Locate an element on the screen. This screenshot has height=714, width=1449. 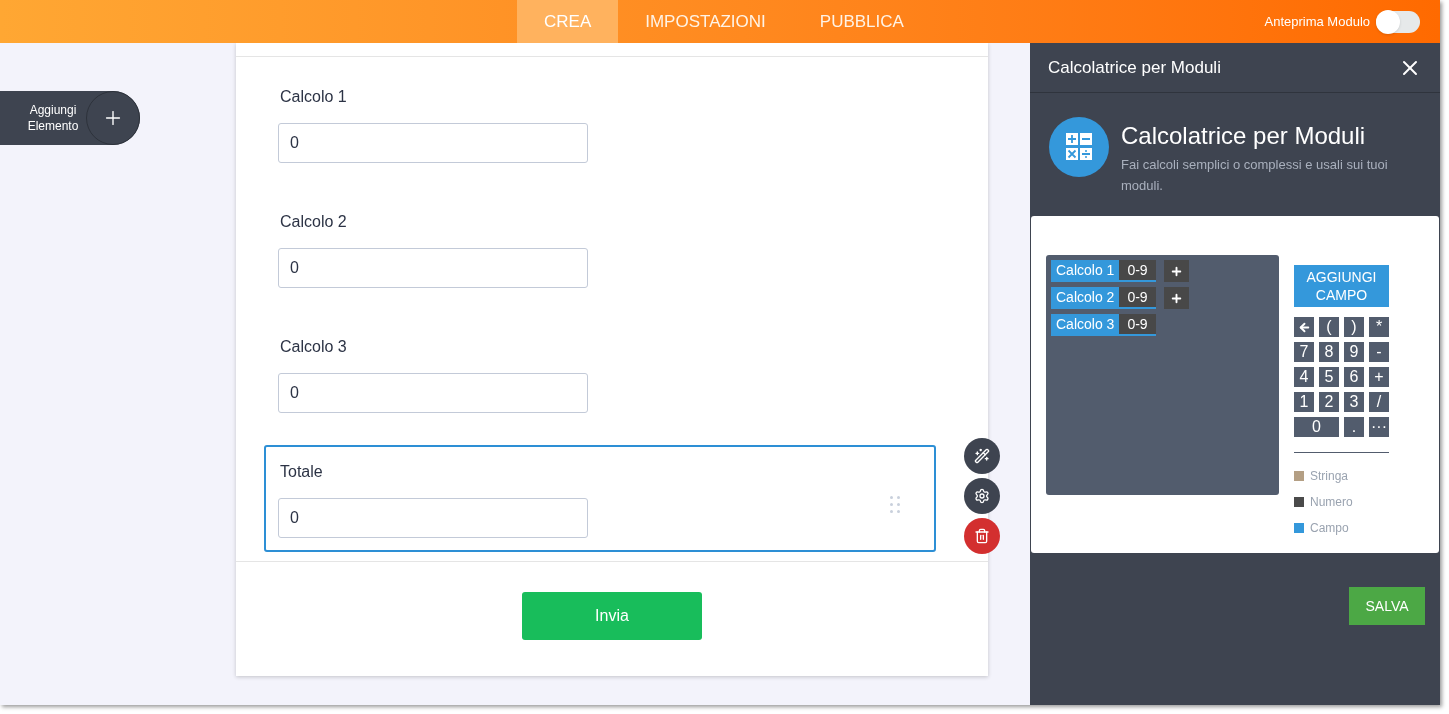
panel-title: Calcolatrice per Moduli is located at coordinates (1134, 67).